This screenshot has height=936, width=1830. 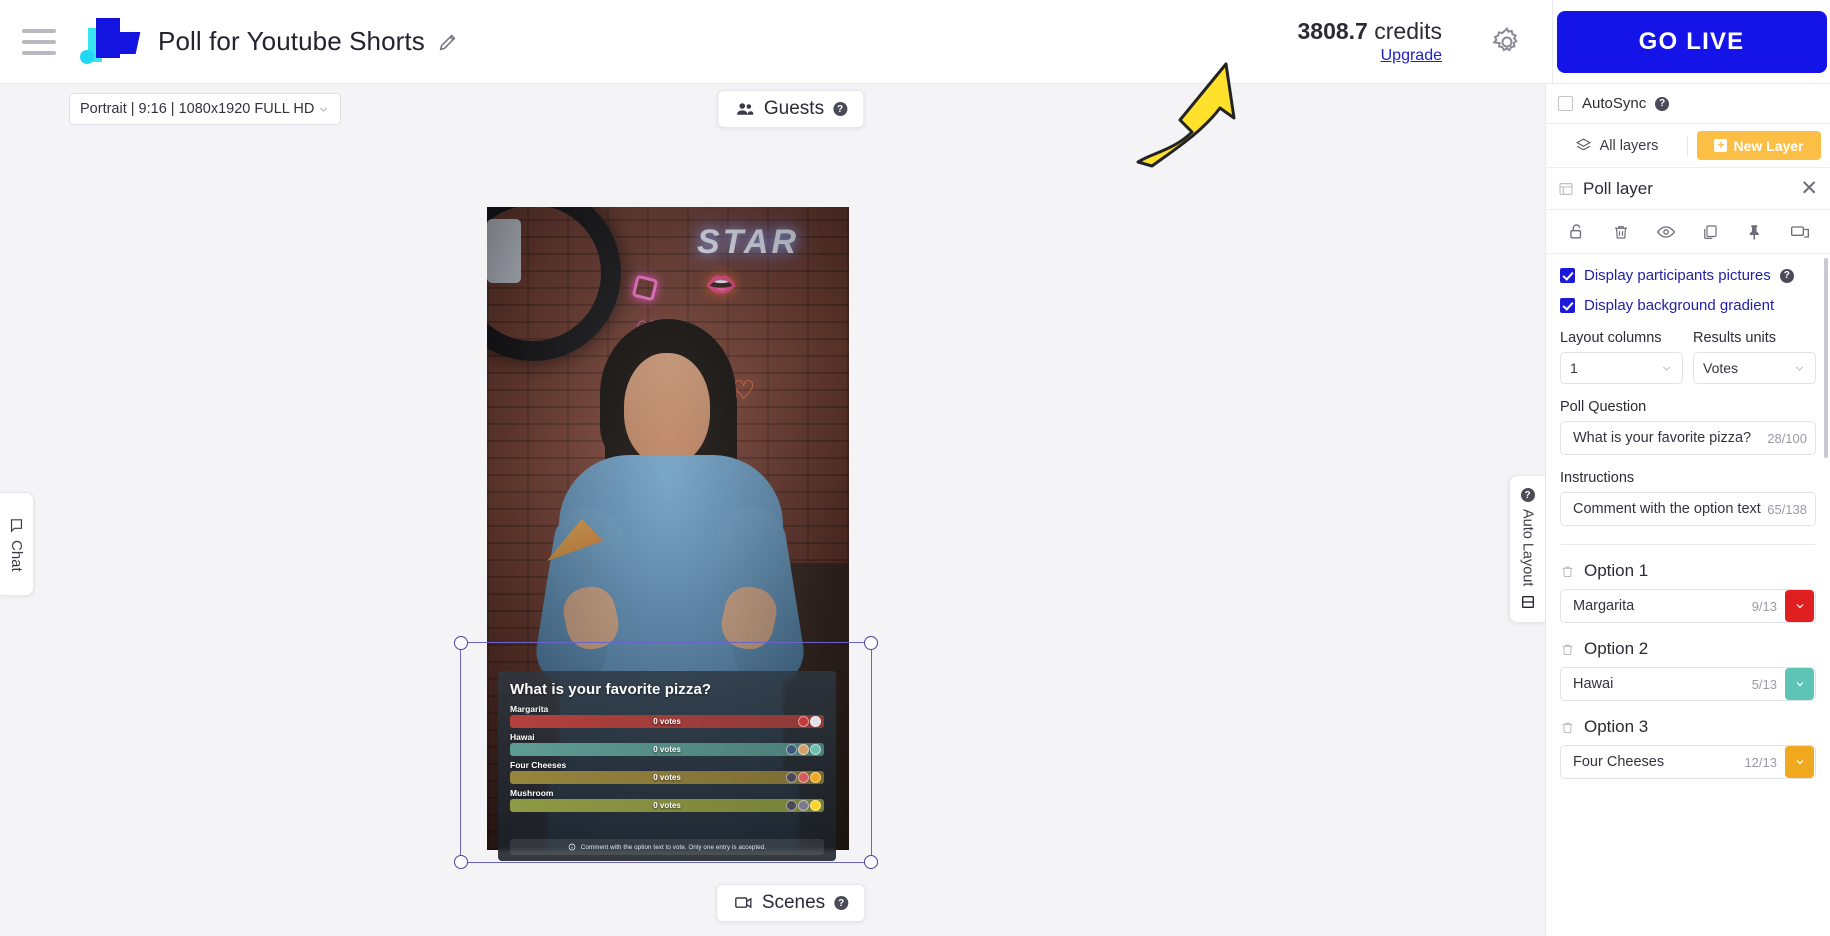 I want to click on display-participants-label: Display participants pictures, so click(x=1677, y=275).